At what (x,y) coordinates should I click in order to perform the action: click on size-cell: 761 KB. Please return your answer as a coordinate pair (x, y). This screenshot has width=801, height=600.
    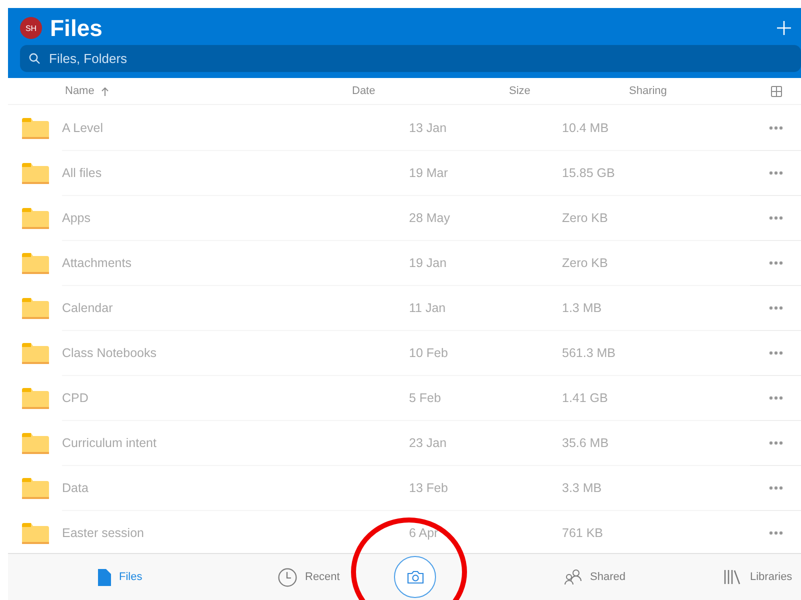
    Looking at the image, I should click on (583, 533).